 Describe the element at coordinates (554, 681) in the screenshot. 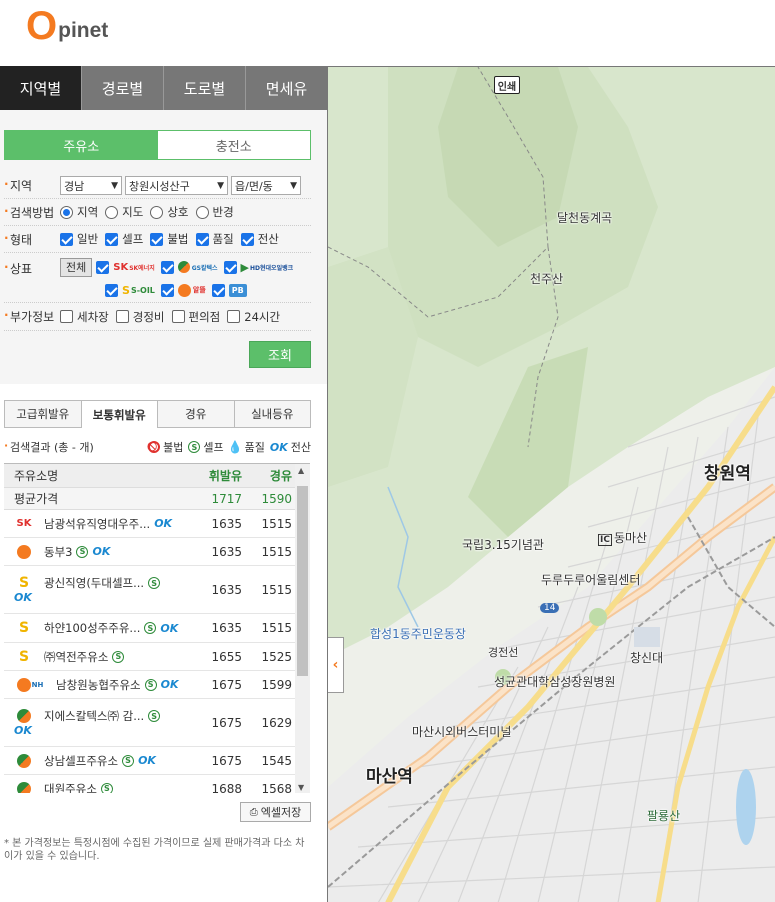

I see `map-label-samsung-hospital: 성균관대학삼성창원병원` at that location.